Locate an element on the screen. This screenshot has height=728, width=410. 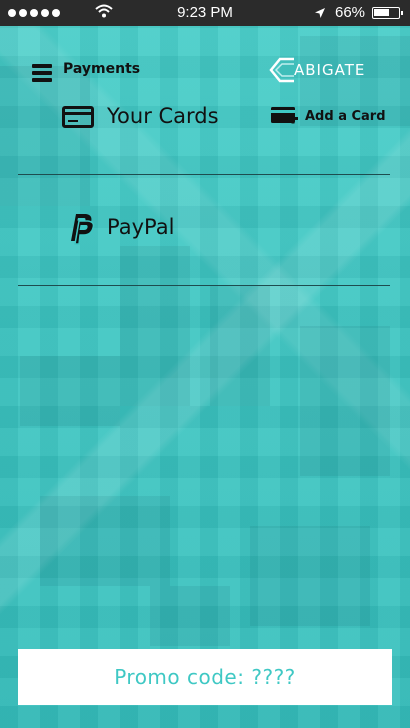
paypal-icon is located at coordinates (79, 230).